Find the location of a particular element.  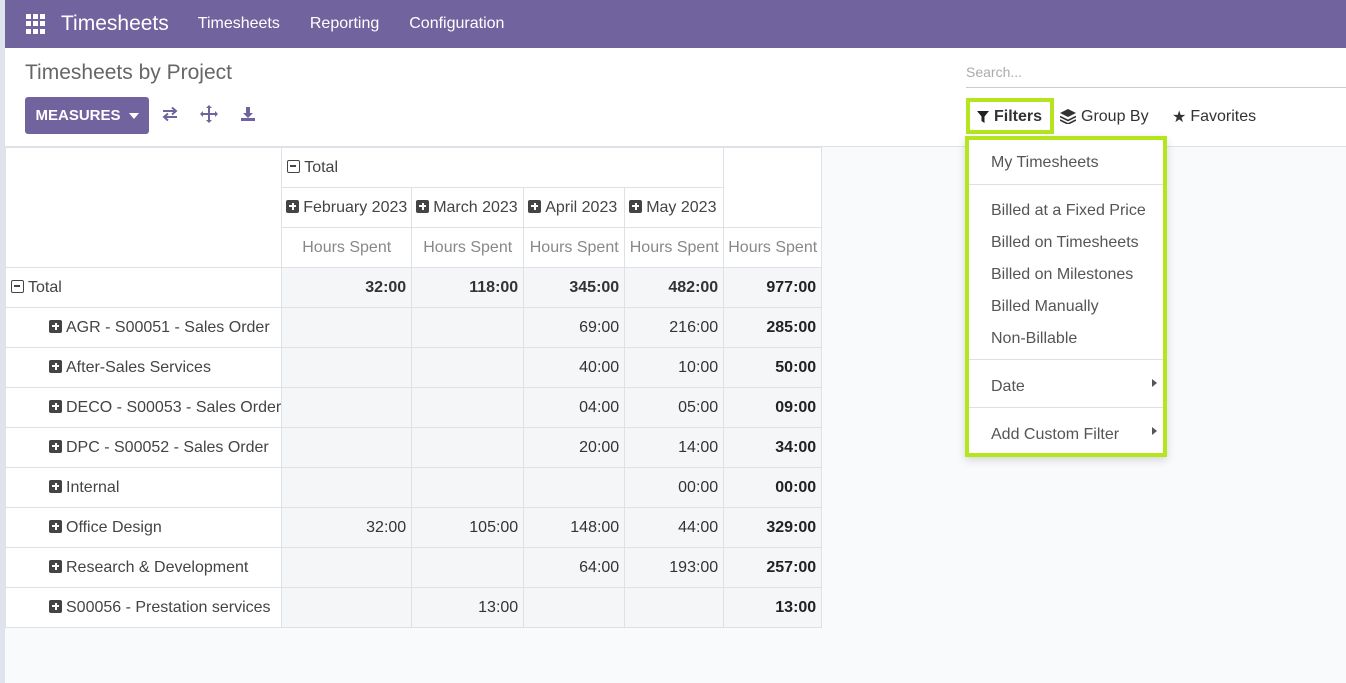

total-cell: 118:00 is located at coordinates (468, 287).